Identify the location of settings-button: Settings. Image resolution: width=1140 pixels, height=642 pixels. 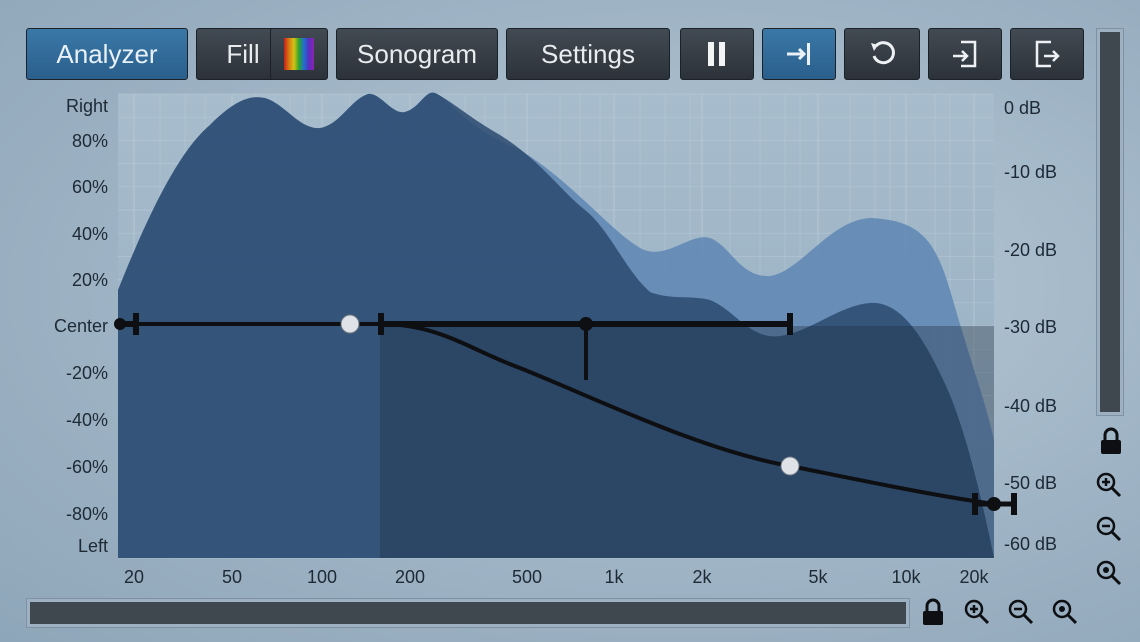
(588, 54).